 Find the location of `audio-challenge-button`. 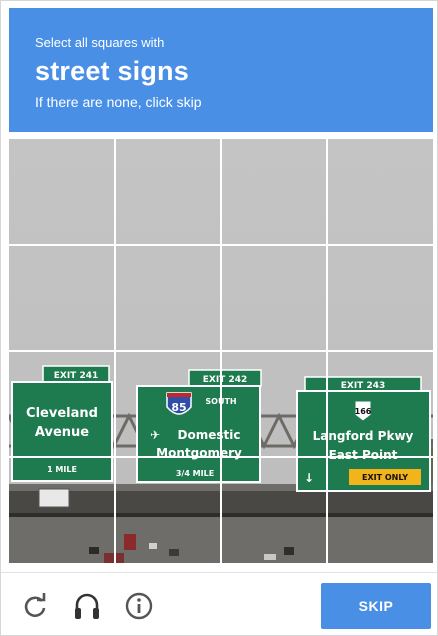

audio-challenge-button is located at coordinates (87, 606).